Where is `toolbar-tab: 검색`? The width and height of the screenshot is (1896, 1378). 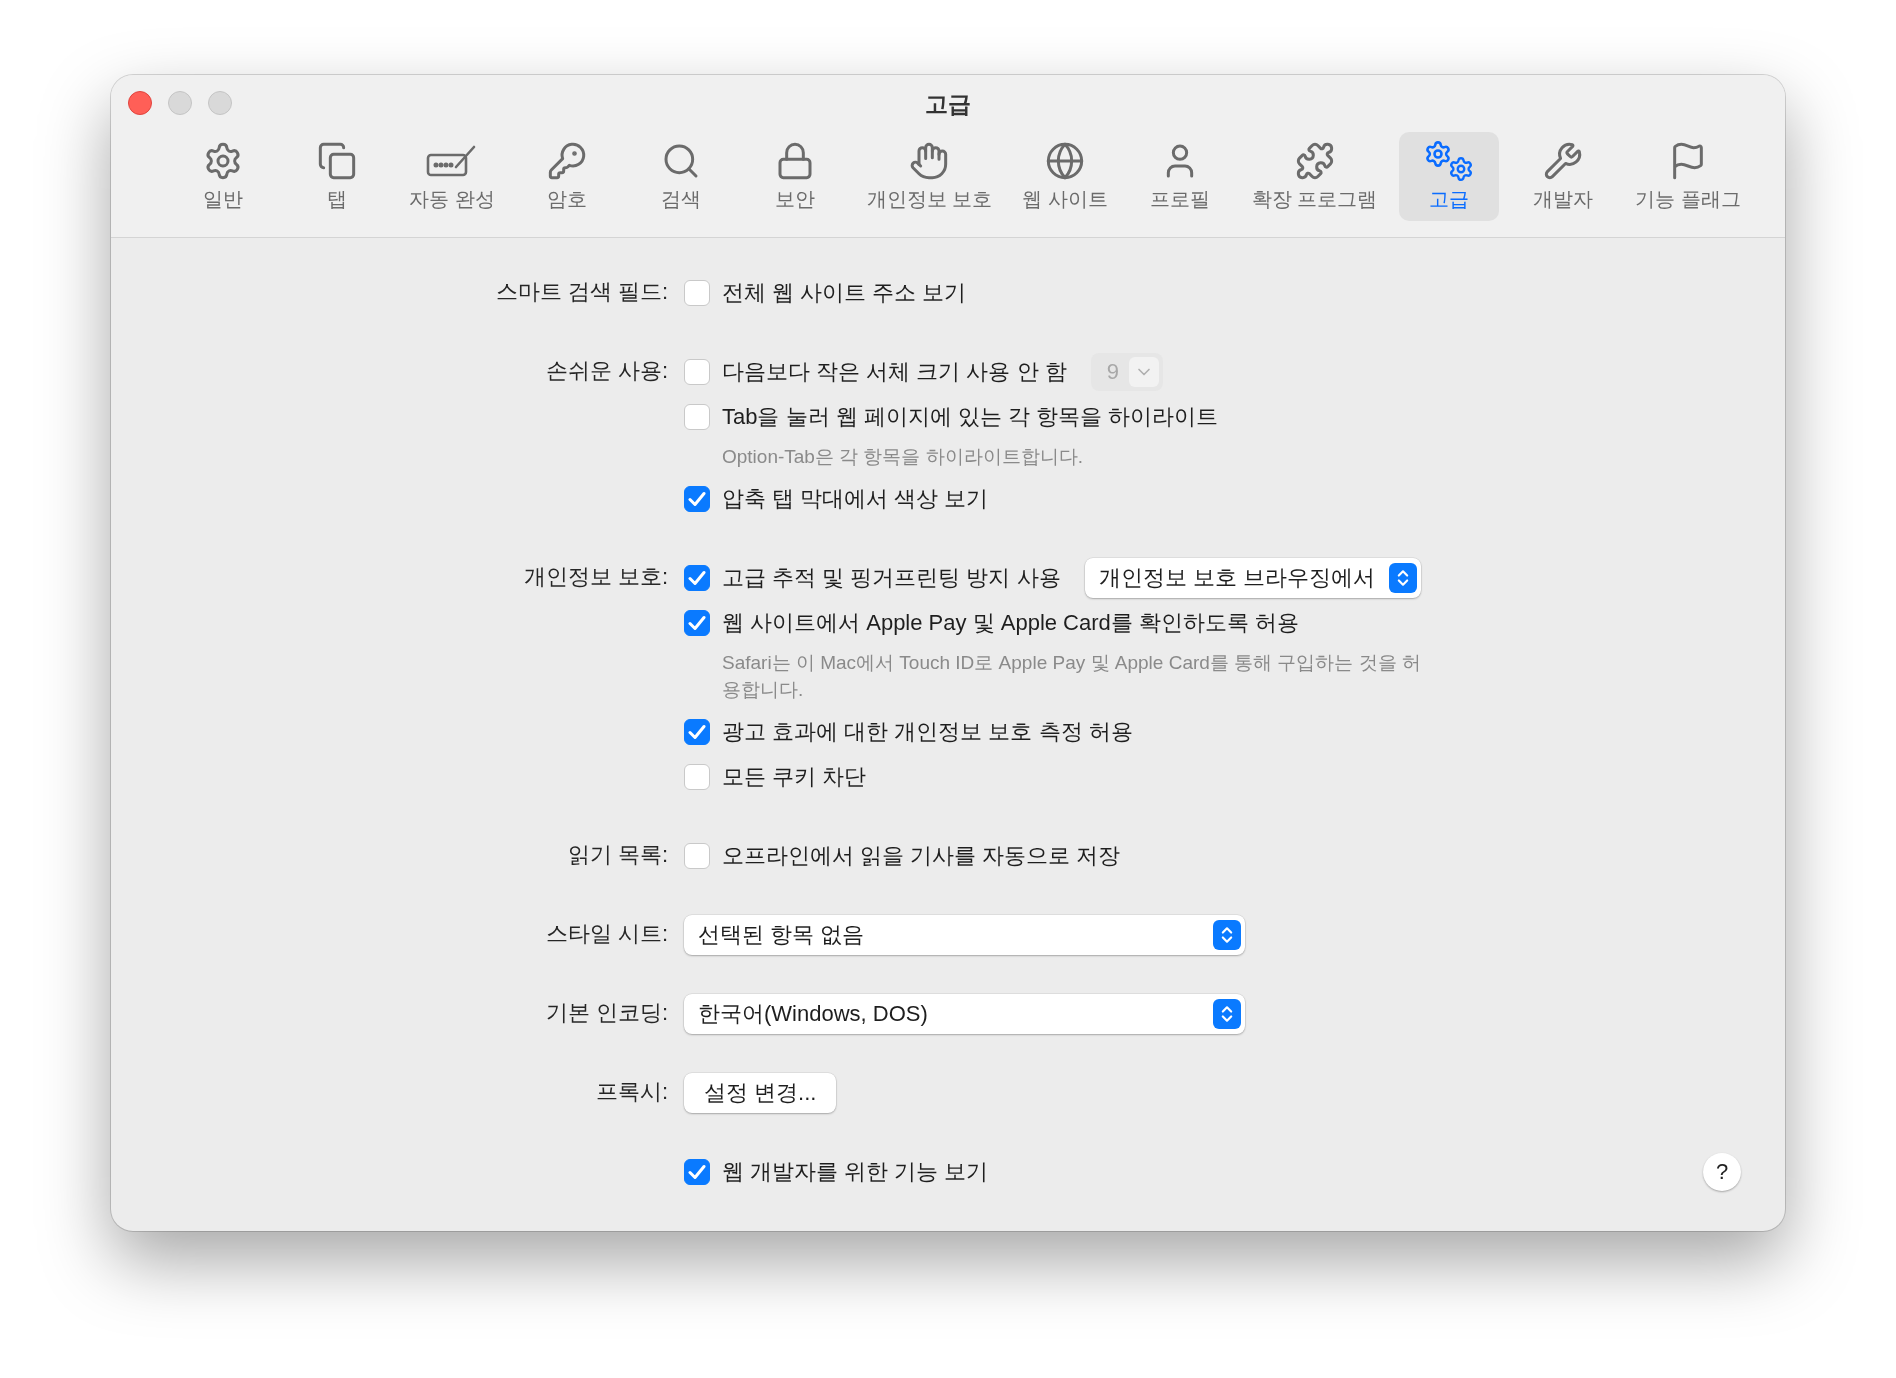
toolbar-tab: 검색 is located at coordinates (680, 176).